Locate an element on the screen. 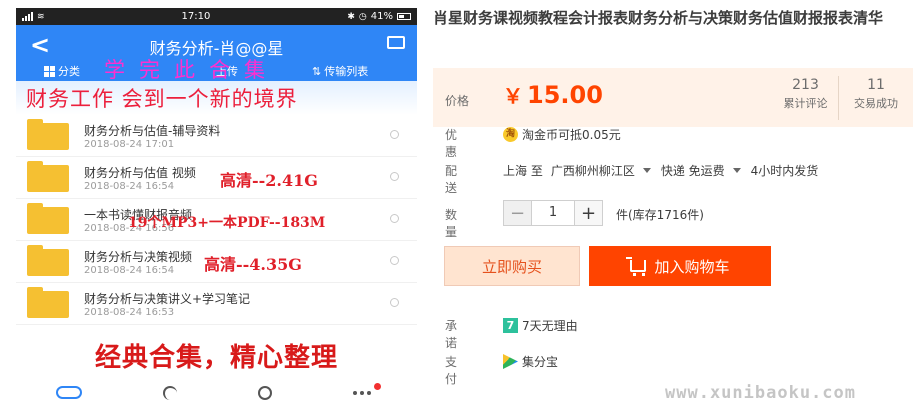  grid-icon is located at coordinates (49, 71).